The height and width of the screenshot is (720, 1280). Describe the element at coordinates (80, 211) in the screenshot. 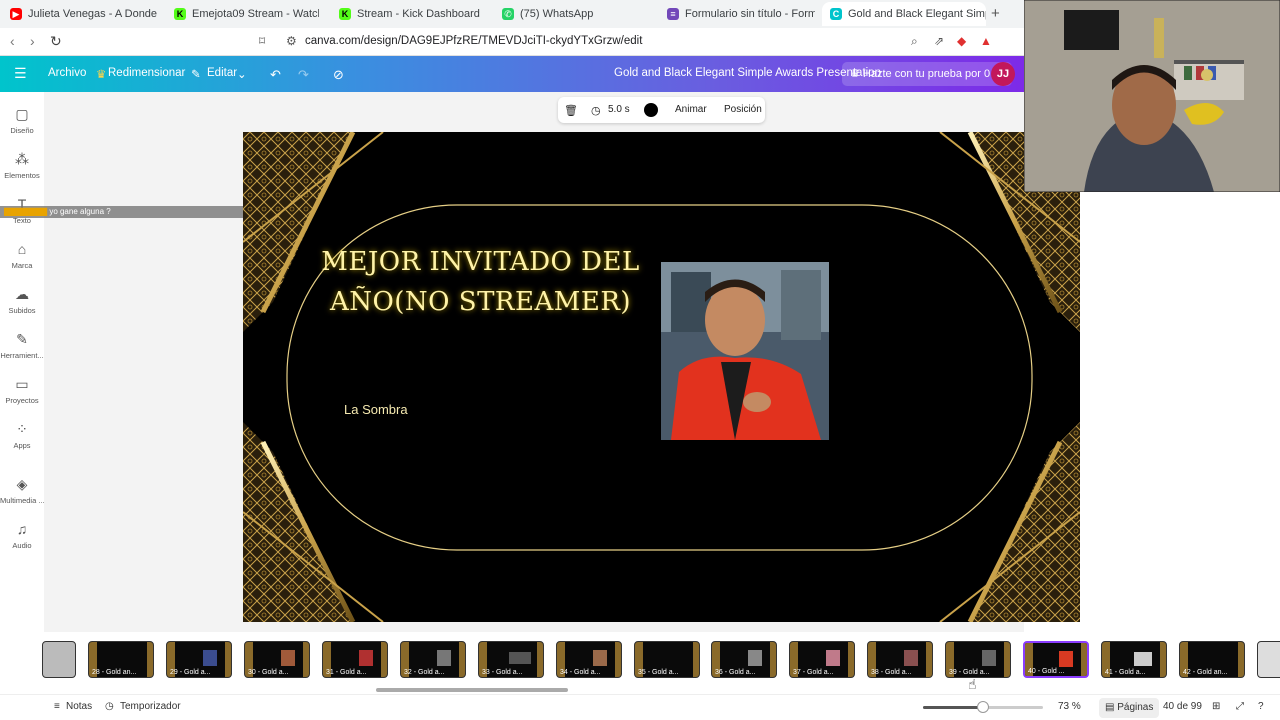

I see `chat-message: yo gane alguna ?` at that location.